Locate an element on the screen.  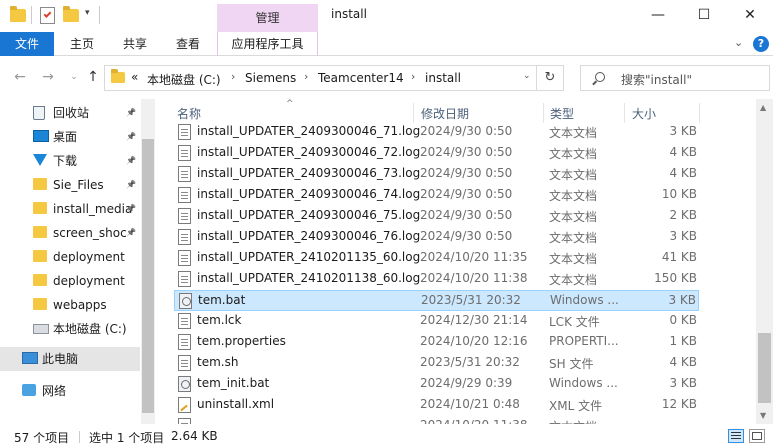
sidebar-item-9: webapps is located at coordinates (70, 305).